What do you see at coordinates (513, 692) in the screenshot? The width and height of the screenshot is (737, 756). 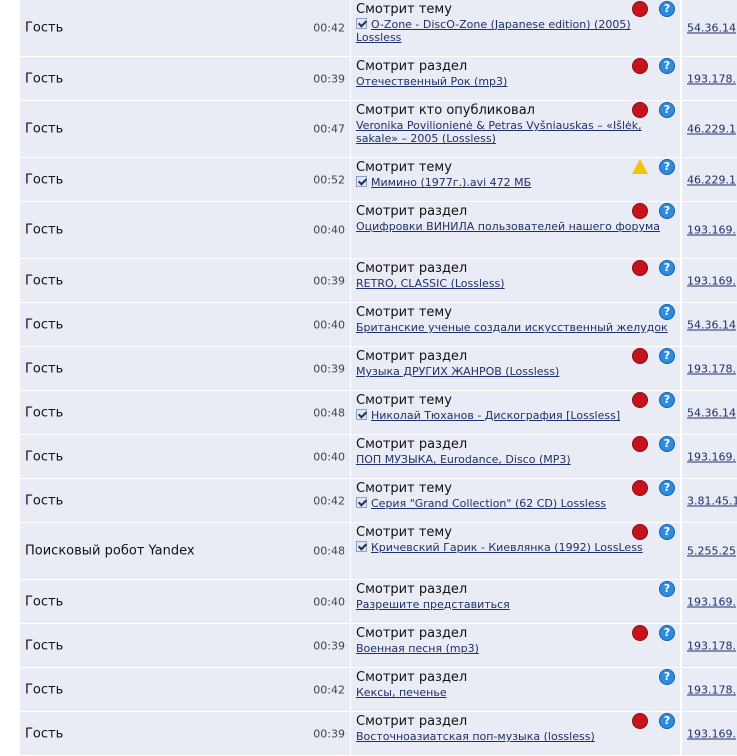 I see `topic-link: Кексы, печенье` at bounding box center [513, 692].